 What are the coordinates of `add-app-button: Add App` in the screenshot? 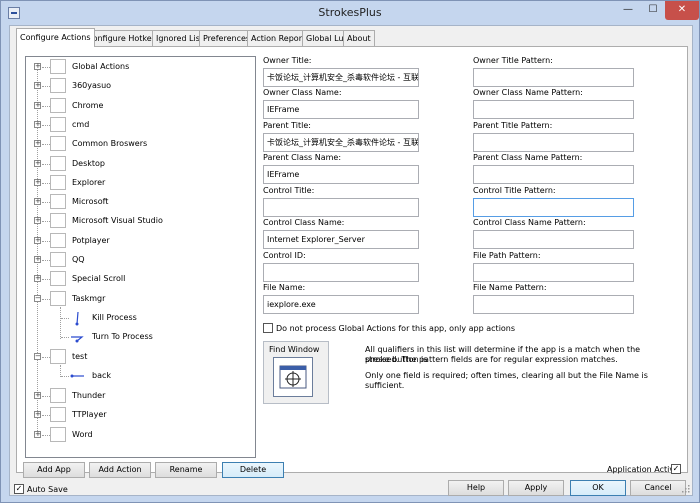 It's located at (54, 470).